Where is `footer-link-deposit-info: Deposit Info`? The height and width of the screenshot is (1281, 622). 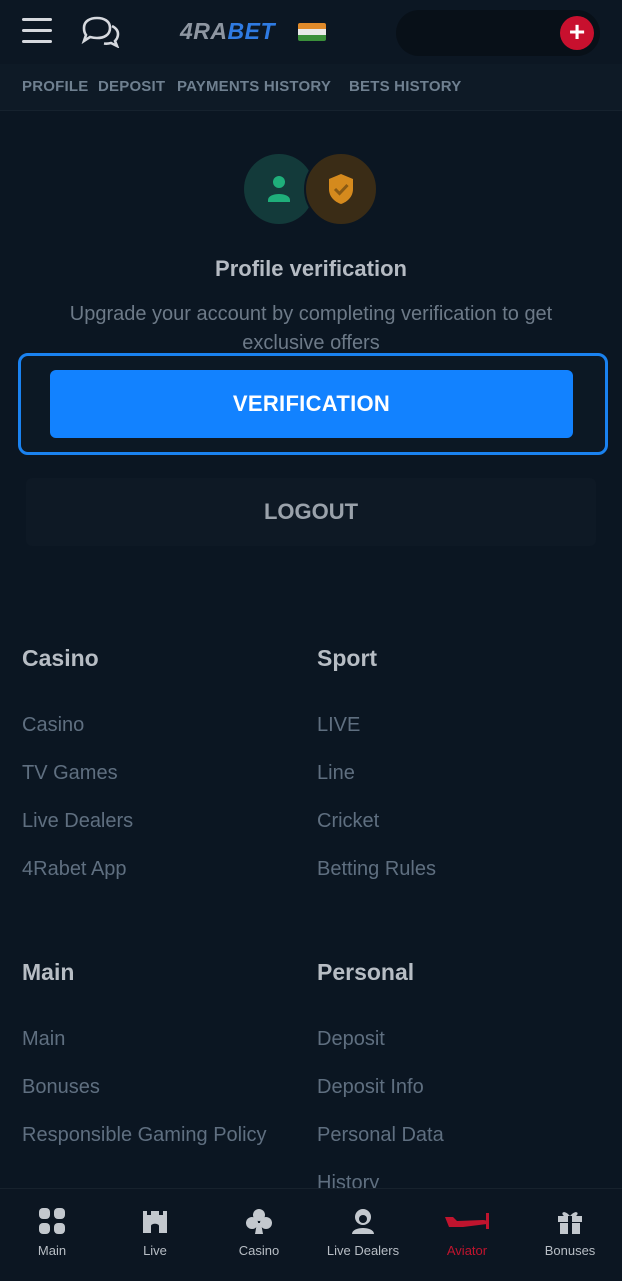
footer-link-deposit-info: Deposit Info is located at coordinates (370, 1087).